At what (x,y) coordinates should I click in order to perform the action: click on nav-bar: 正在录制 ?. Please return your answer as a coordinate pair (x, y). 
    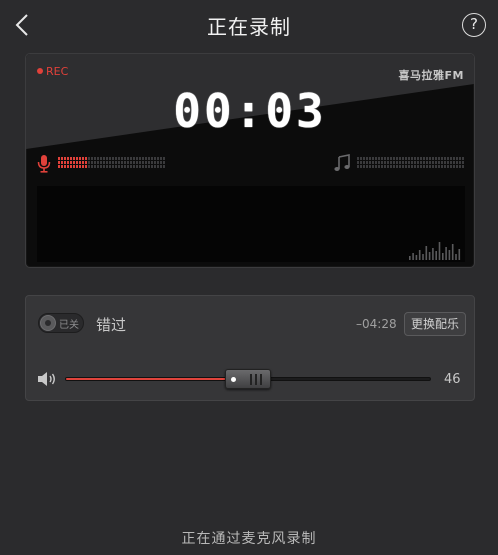
    Looking at the image, I should click on (249, 25).